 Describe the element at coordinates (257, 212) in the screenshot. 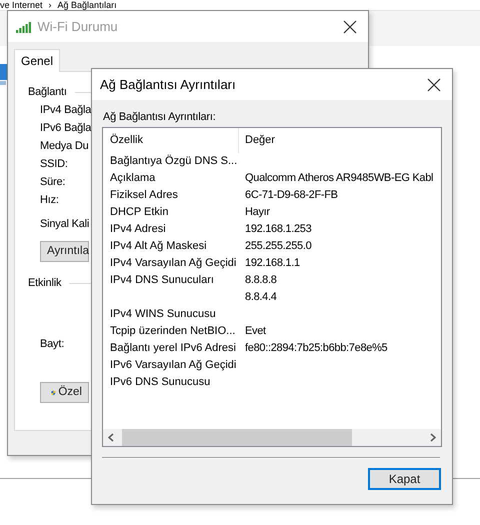

I see `value-cell: Hayır` at that location.